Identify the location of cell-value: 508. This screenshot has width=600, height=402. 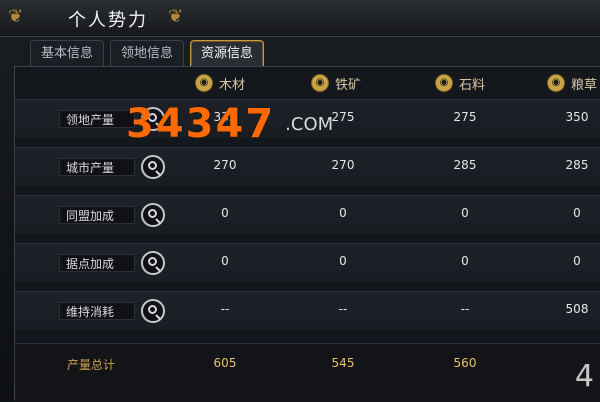
(577, 309).